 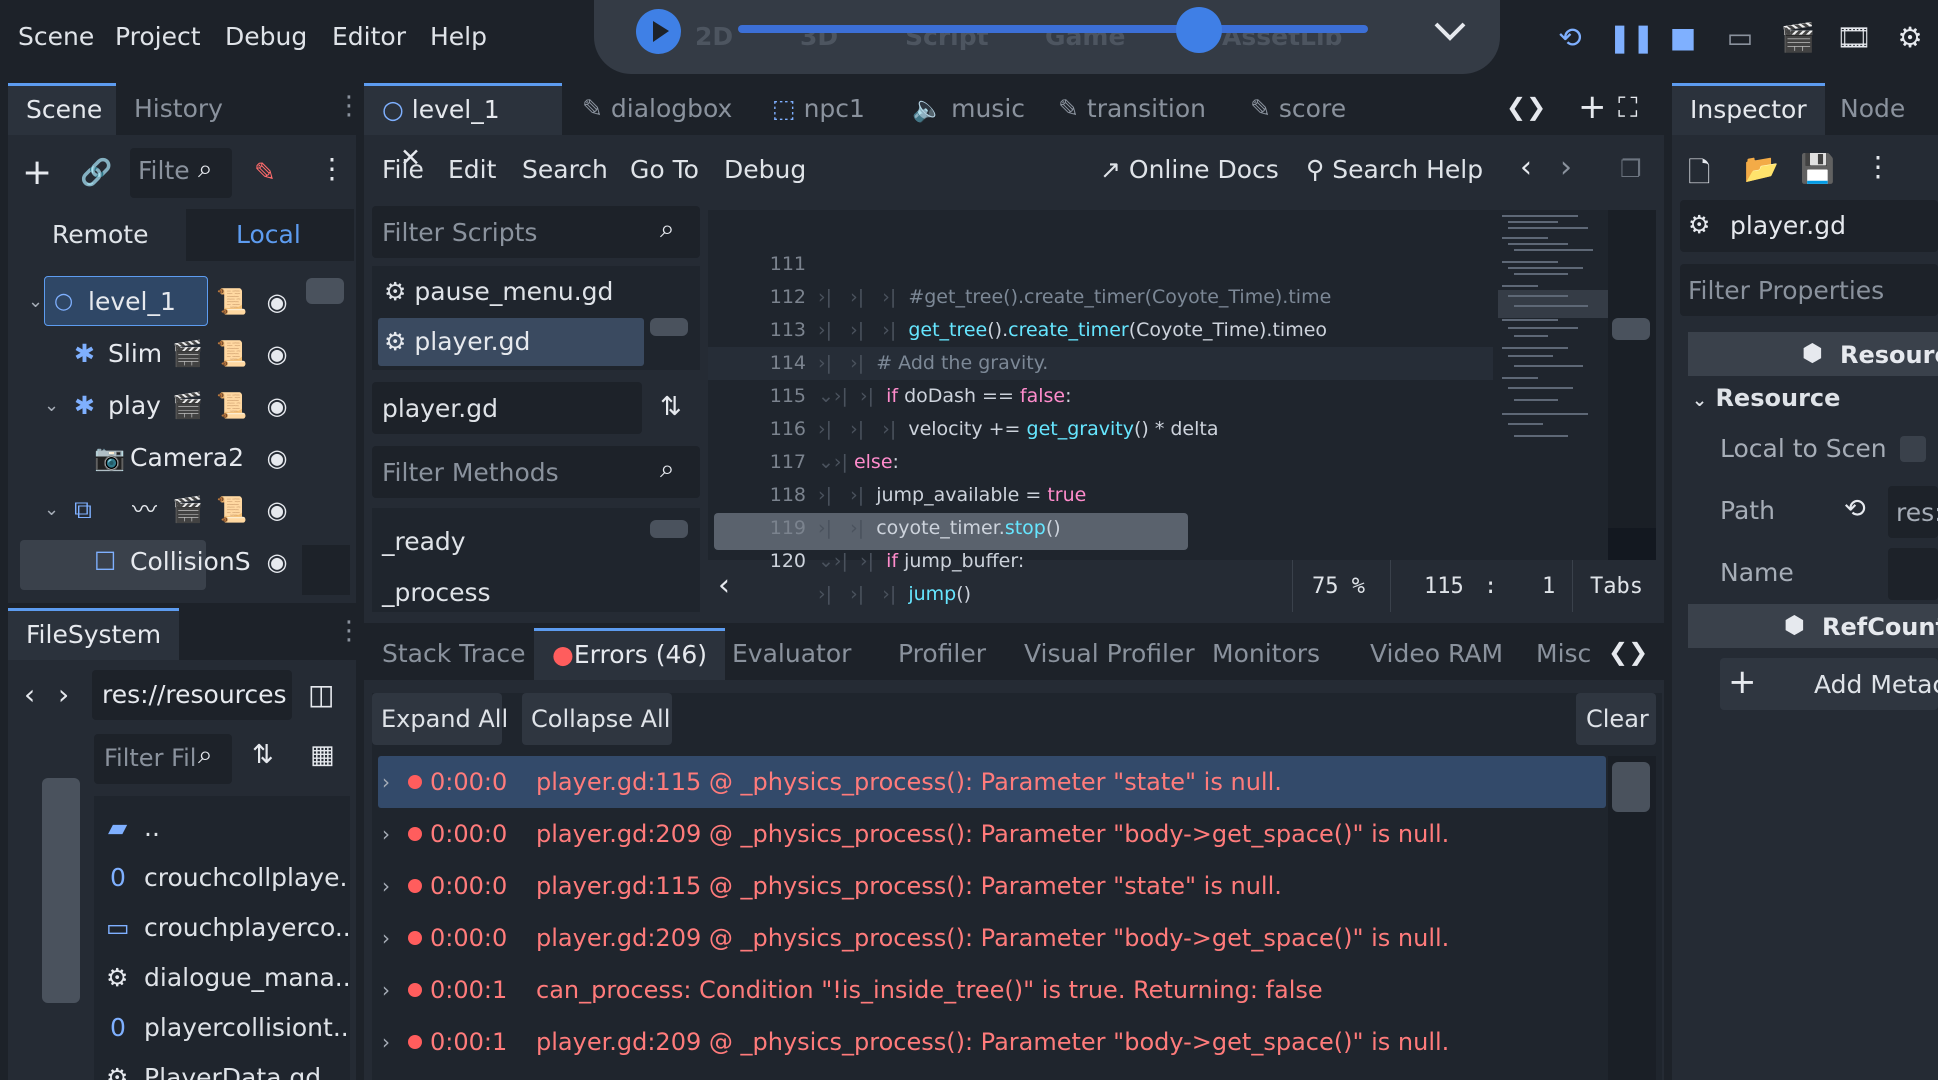 What do you see at coordinates (1563, 654) in the screenshot?
I see `tab-misc: Misc` at bounding box center [1563, 654].